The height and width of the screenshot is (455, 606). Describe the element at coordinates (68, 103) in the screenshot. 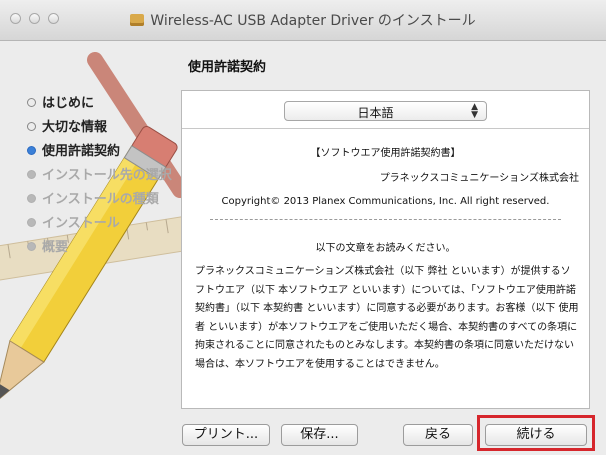

I see `step-label: はじめに` at that location.